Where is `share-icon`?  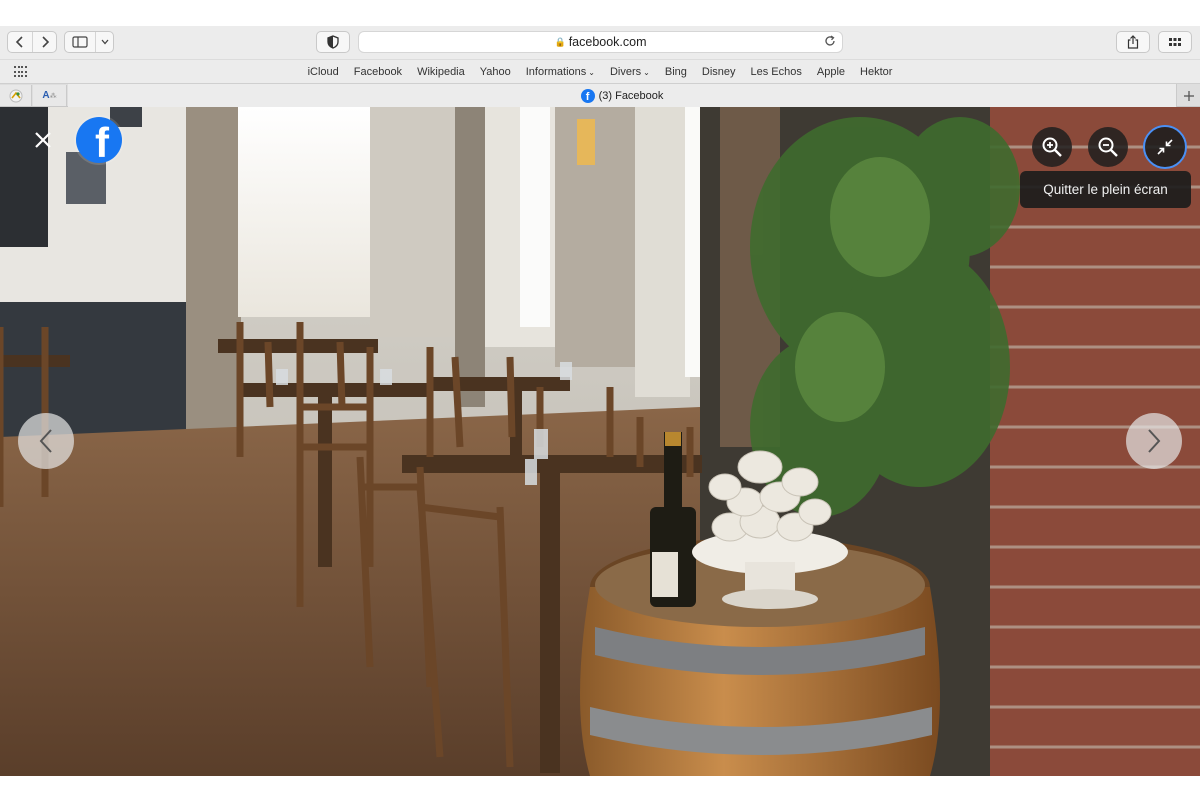
share-icon is located at coordinates (1133, 42).